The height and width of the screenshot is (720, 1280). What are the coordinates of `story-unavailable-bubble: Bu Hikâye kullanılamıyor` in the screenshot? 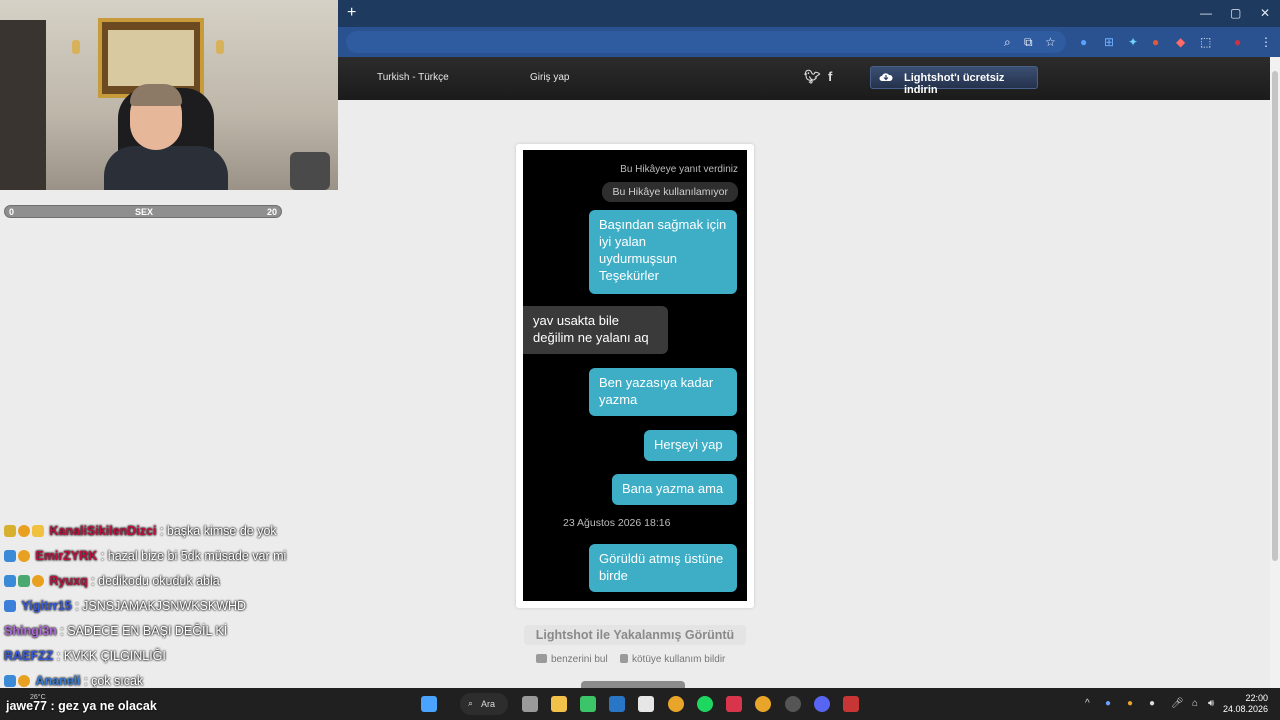 It's located at (670, 192).